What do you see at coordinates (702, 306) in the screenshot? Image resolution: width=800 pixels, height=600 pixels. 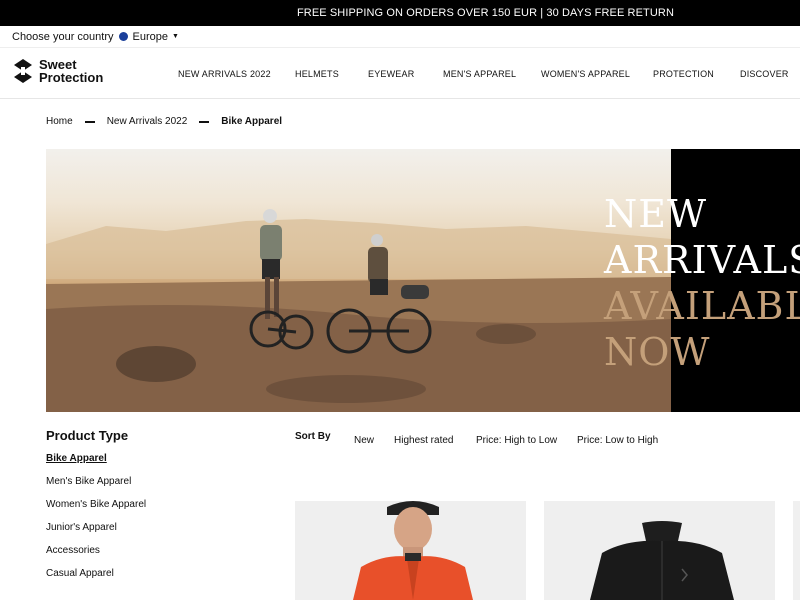 I see `hero-line-3: AVAILABLE` at bounding box center [702, 306].